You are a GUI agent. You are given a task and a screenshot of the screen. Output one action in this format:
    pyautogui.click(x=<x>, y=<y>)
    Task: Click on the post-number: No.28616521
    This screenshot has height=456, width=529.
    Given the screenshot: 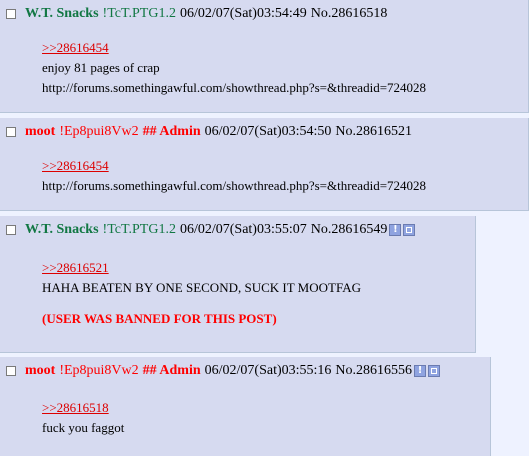 What is the action you would take?
    pyautogui.click(x=373, y=132)
    